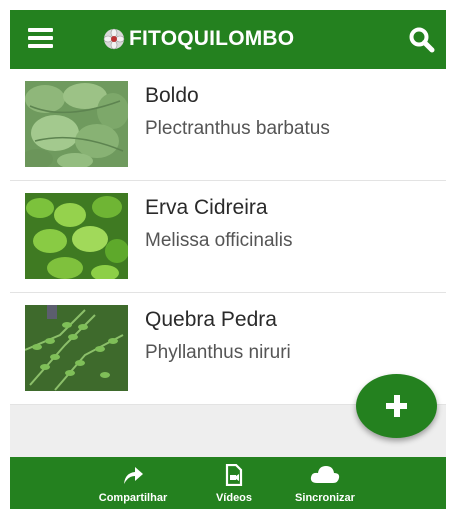  I want to click on app-bar: FITOQUILOMBO, so click(228, 39).